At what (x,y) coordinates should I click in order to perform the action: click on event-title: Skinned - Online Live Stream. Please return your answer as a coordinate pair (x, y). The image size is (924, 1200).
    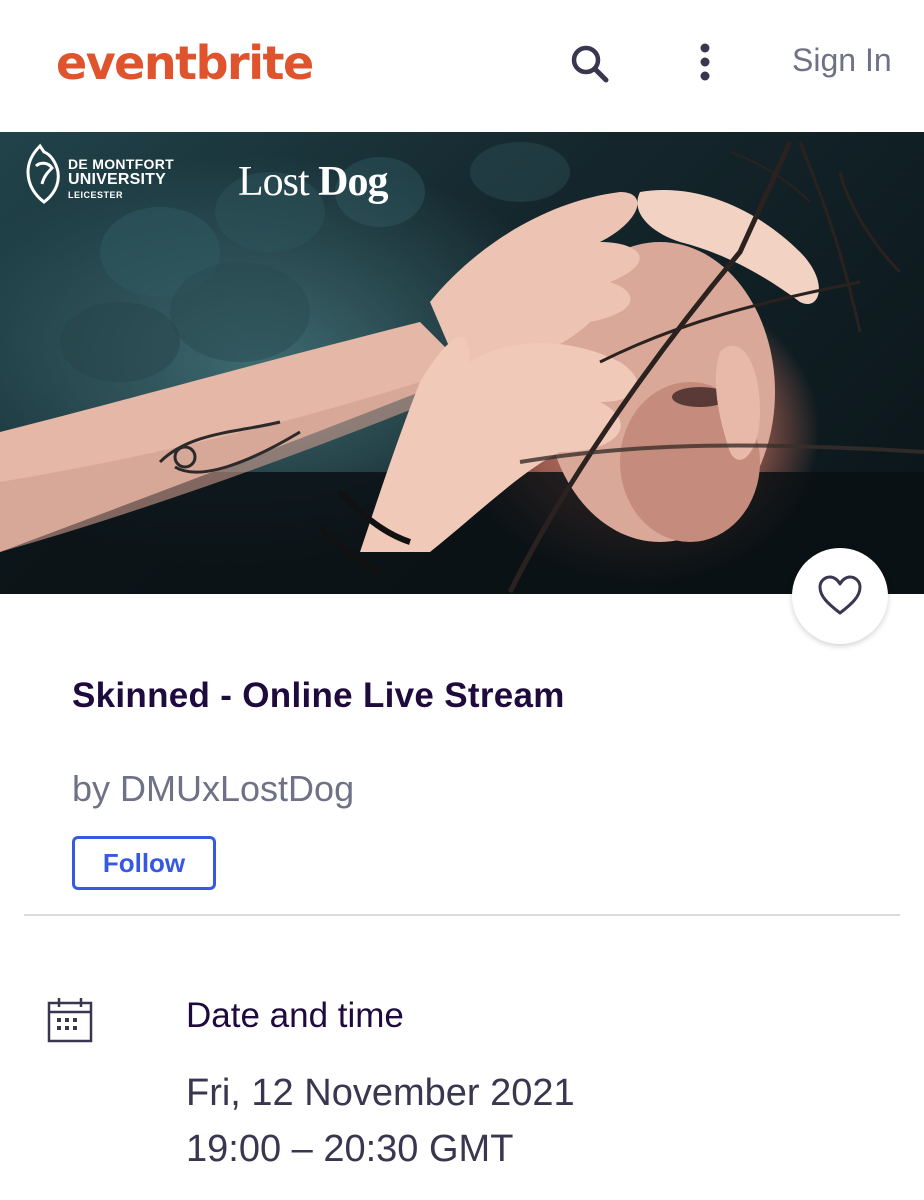
    Looking at the image, I should click on (318, 695).